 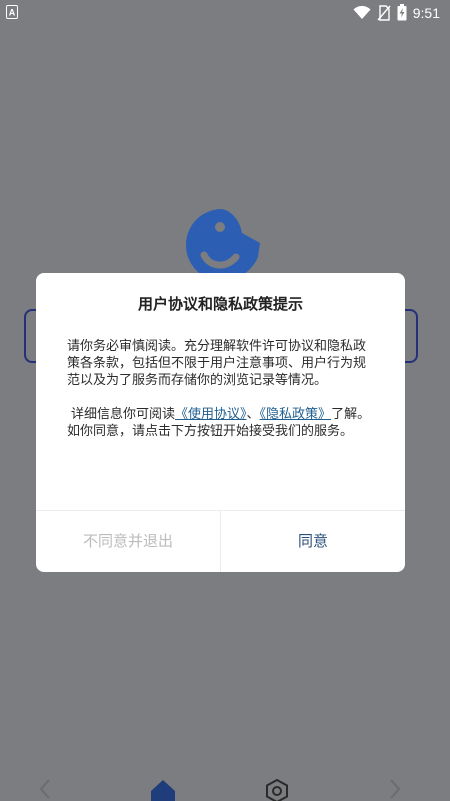 I want to click on battery-charging-icon, so click(x=402, y=12).